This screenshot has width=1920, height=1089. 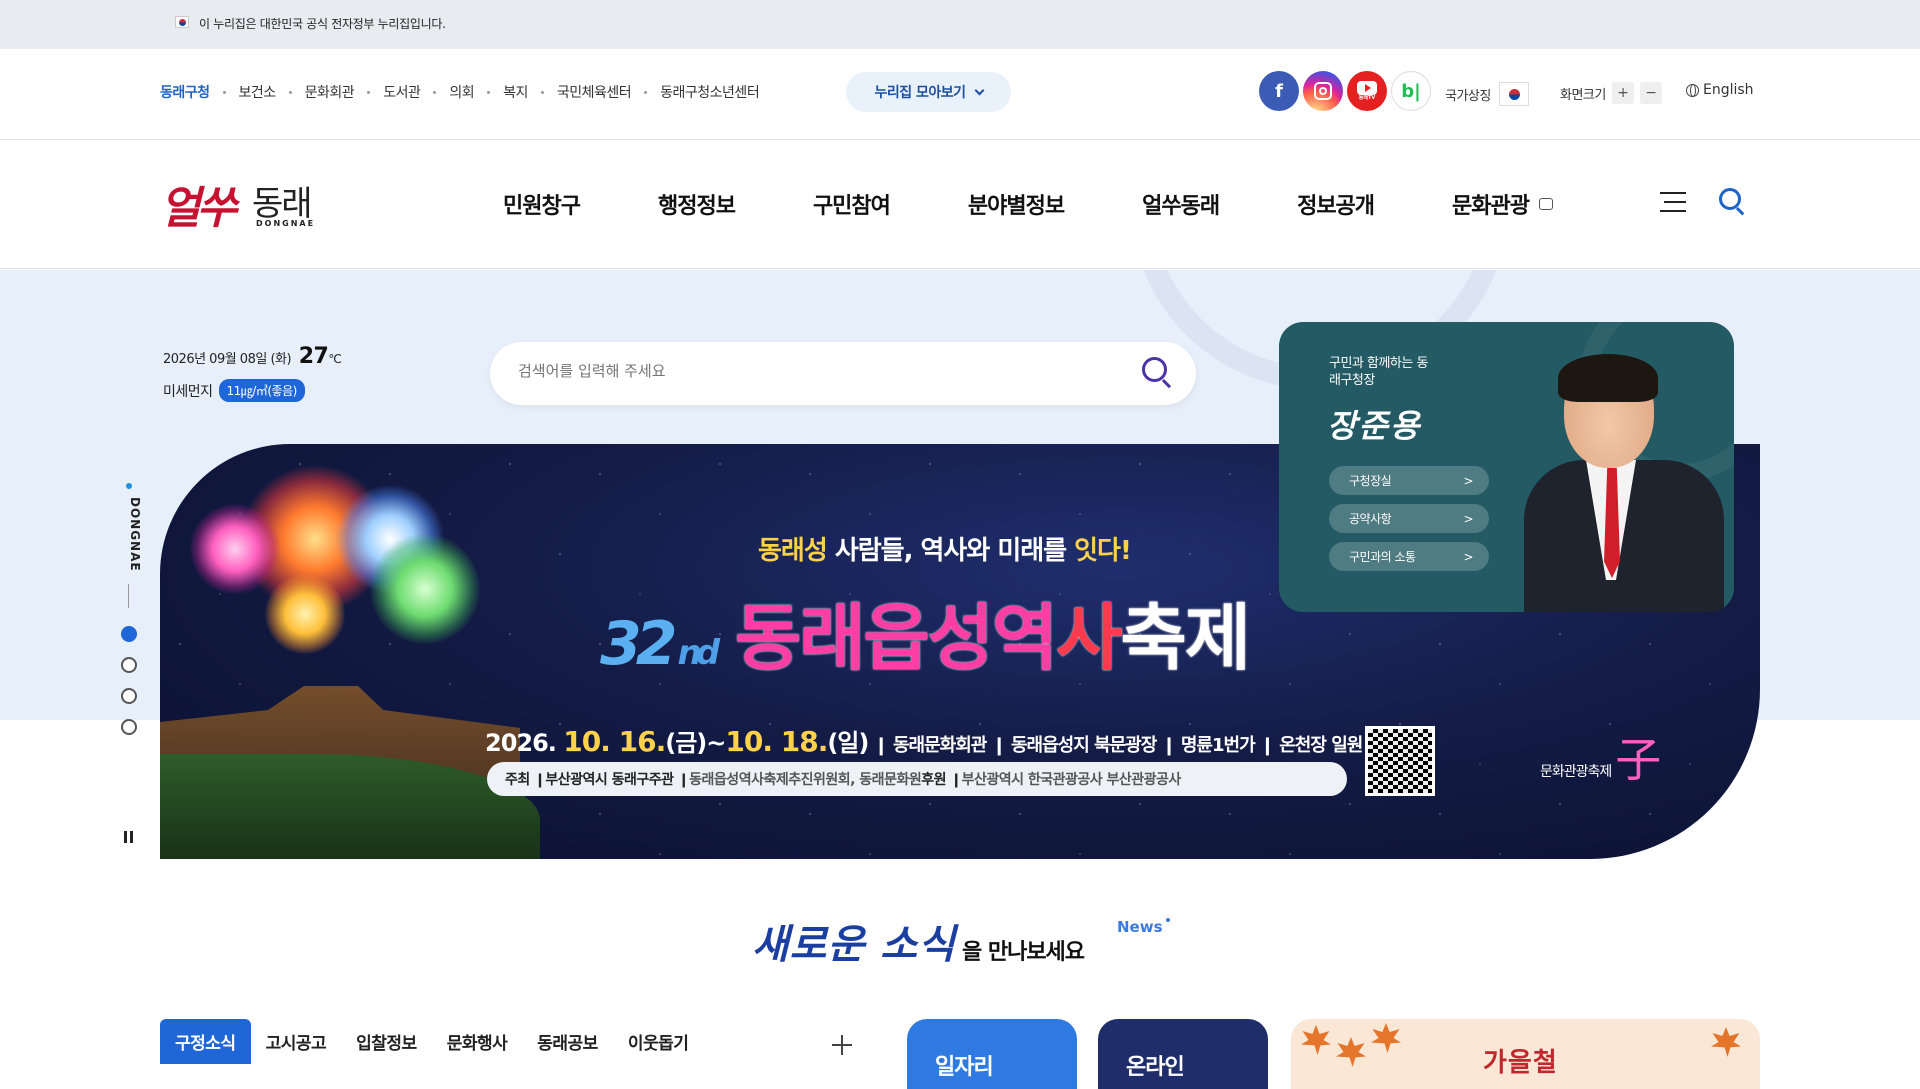 What do you see at coordinates (1409, 480) in the screenshot?
I see `mayor-office-button: 구청장실 >` at bounding box center [1409, 480].